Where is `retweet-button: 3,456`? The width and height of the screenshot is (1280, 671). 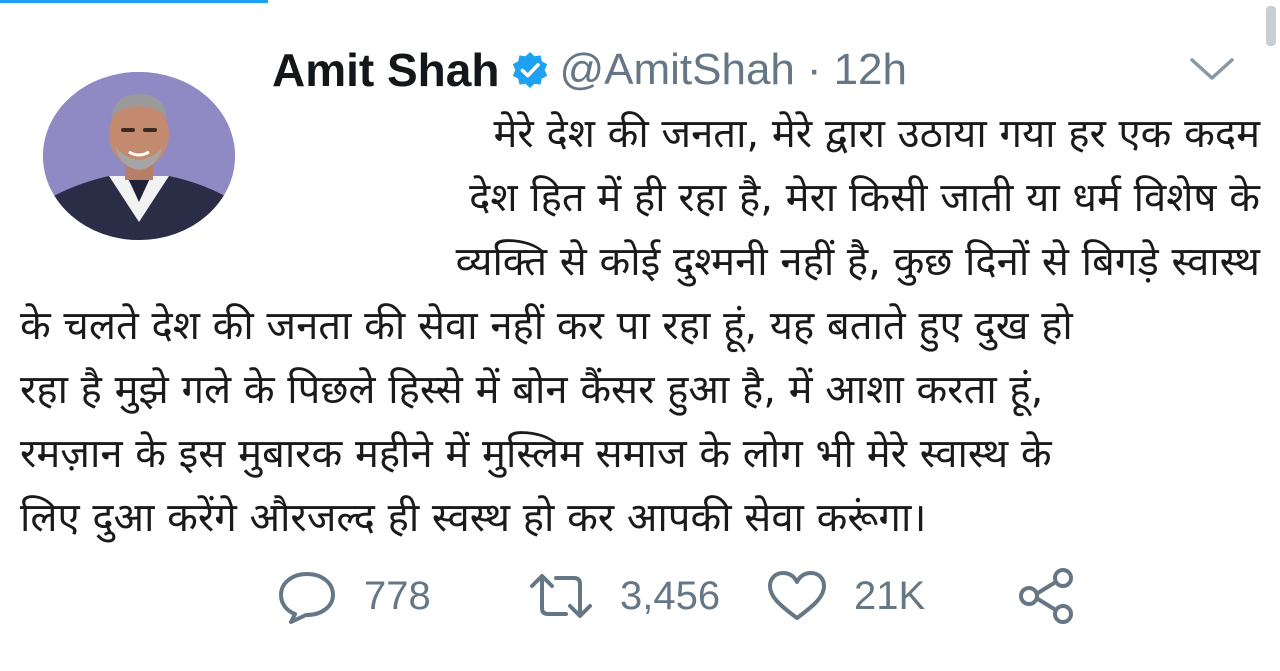 retweet-button: 3,456 is located at coordinates (653, 596).